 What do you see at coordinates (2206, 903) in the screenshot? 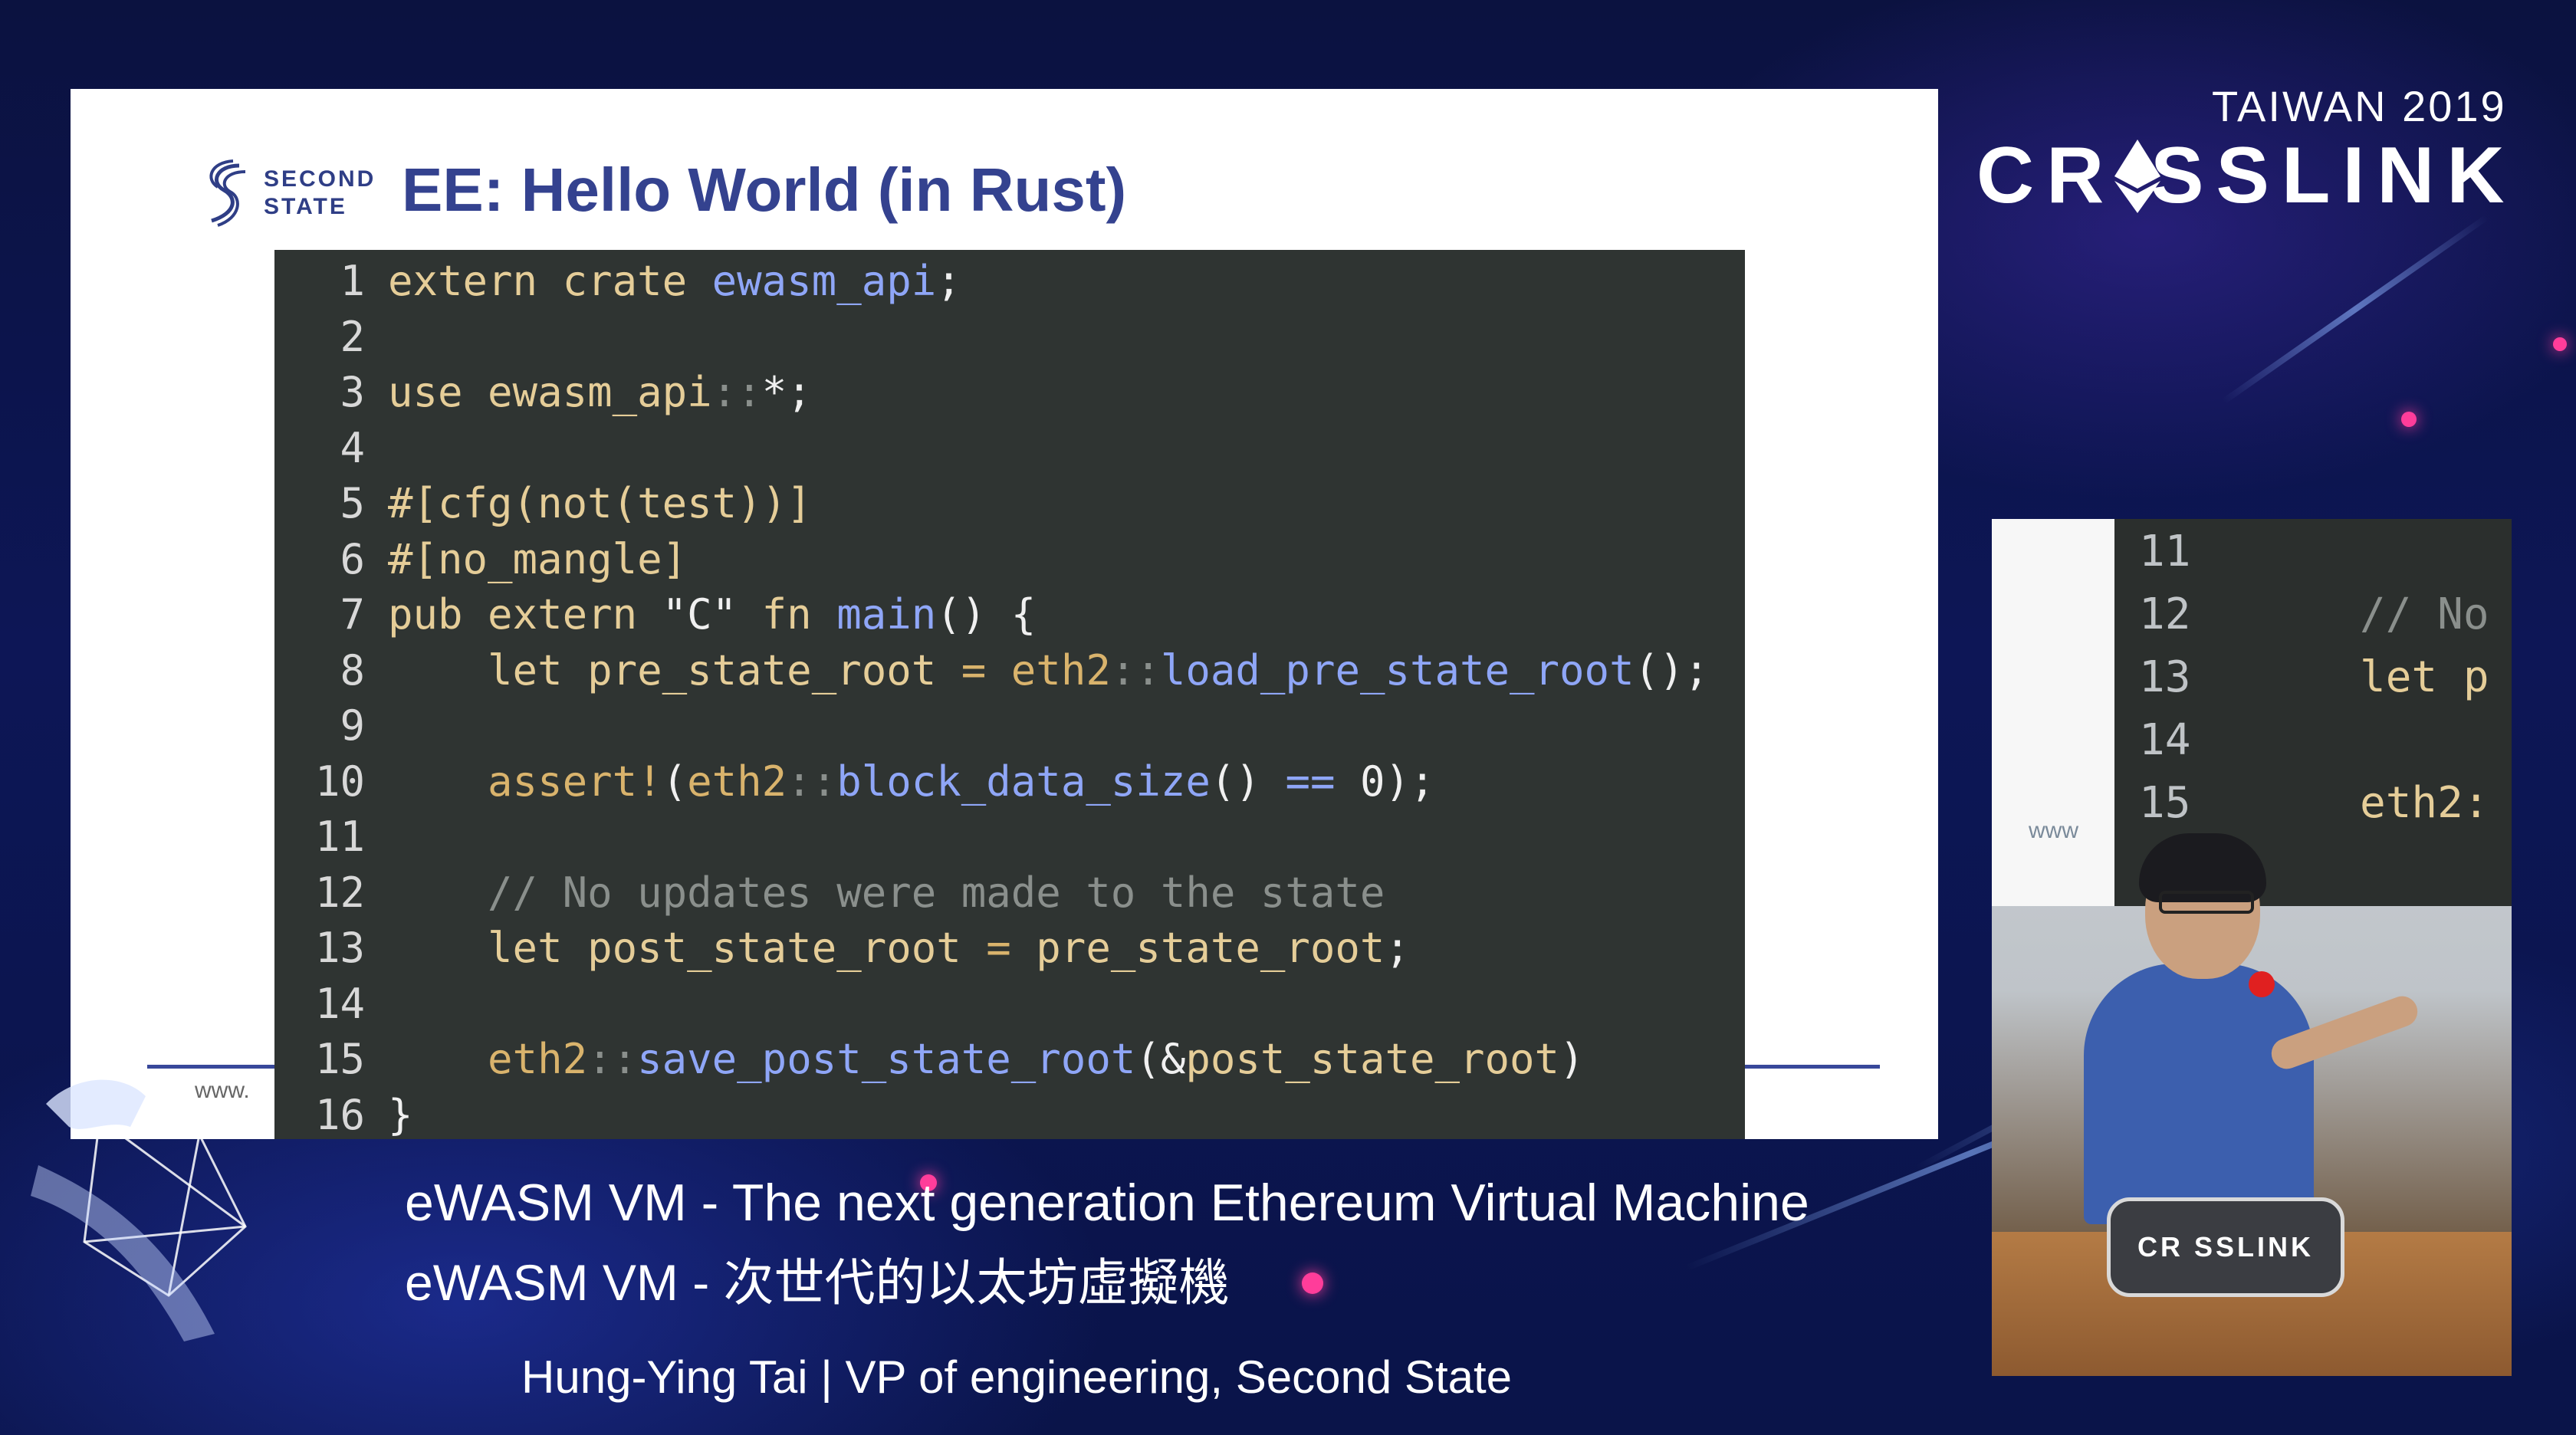
I see `speaker-glasses` at bounding box center [2206, 903].